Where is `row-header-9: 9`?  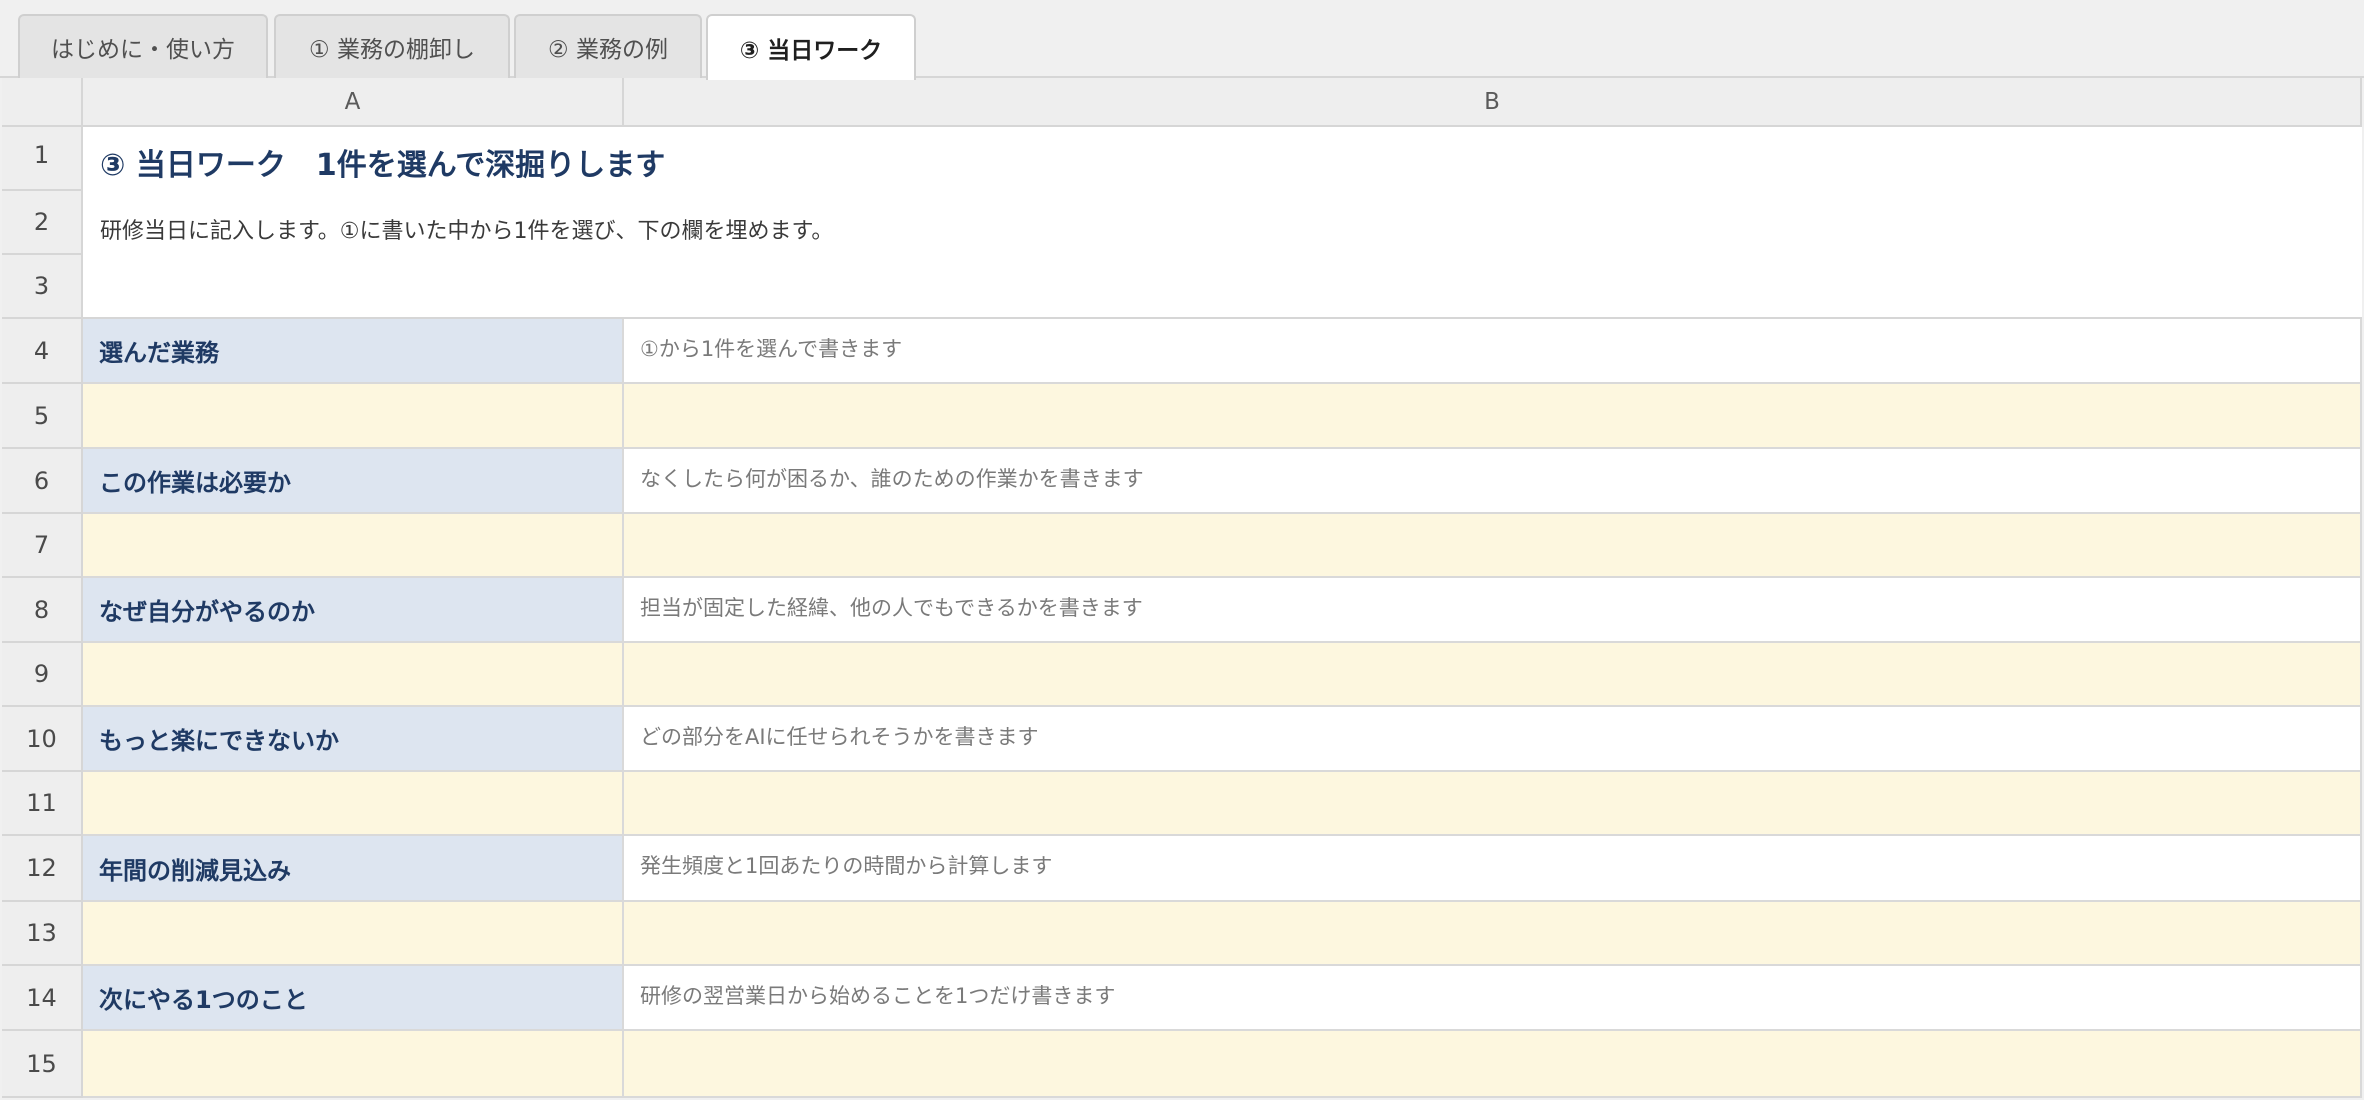 row-header-9: 9 is located at coordinates (42, 675).